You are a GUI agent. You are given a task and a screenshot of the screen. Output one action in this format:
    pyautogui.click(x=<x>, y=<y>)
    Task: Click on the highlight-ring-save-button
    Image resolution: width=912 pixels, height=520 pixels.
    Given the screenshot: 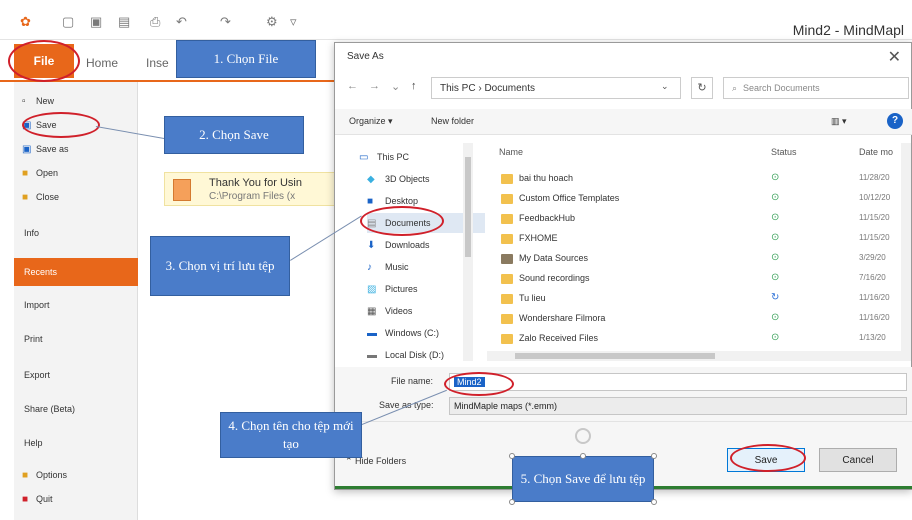 What is the action you would take?
    pyautogui.click(x=768, y=458)
    